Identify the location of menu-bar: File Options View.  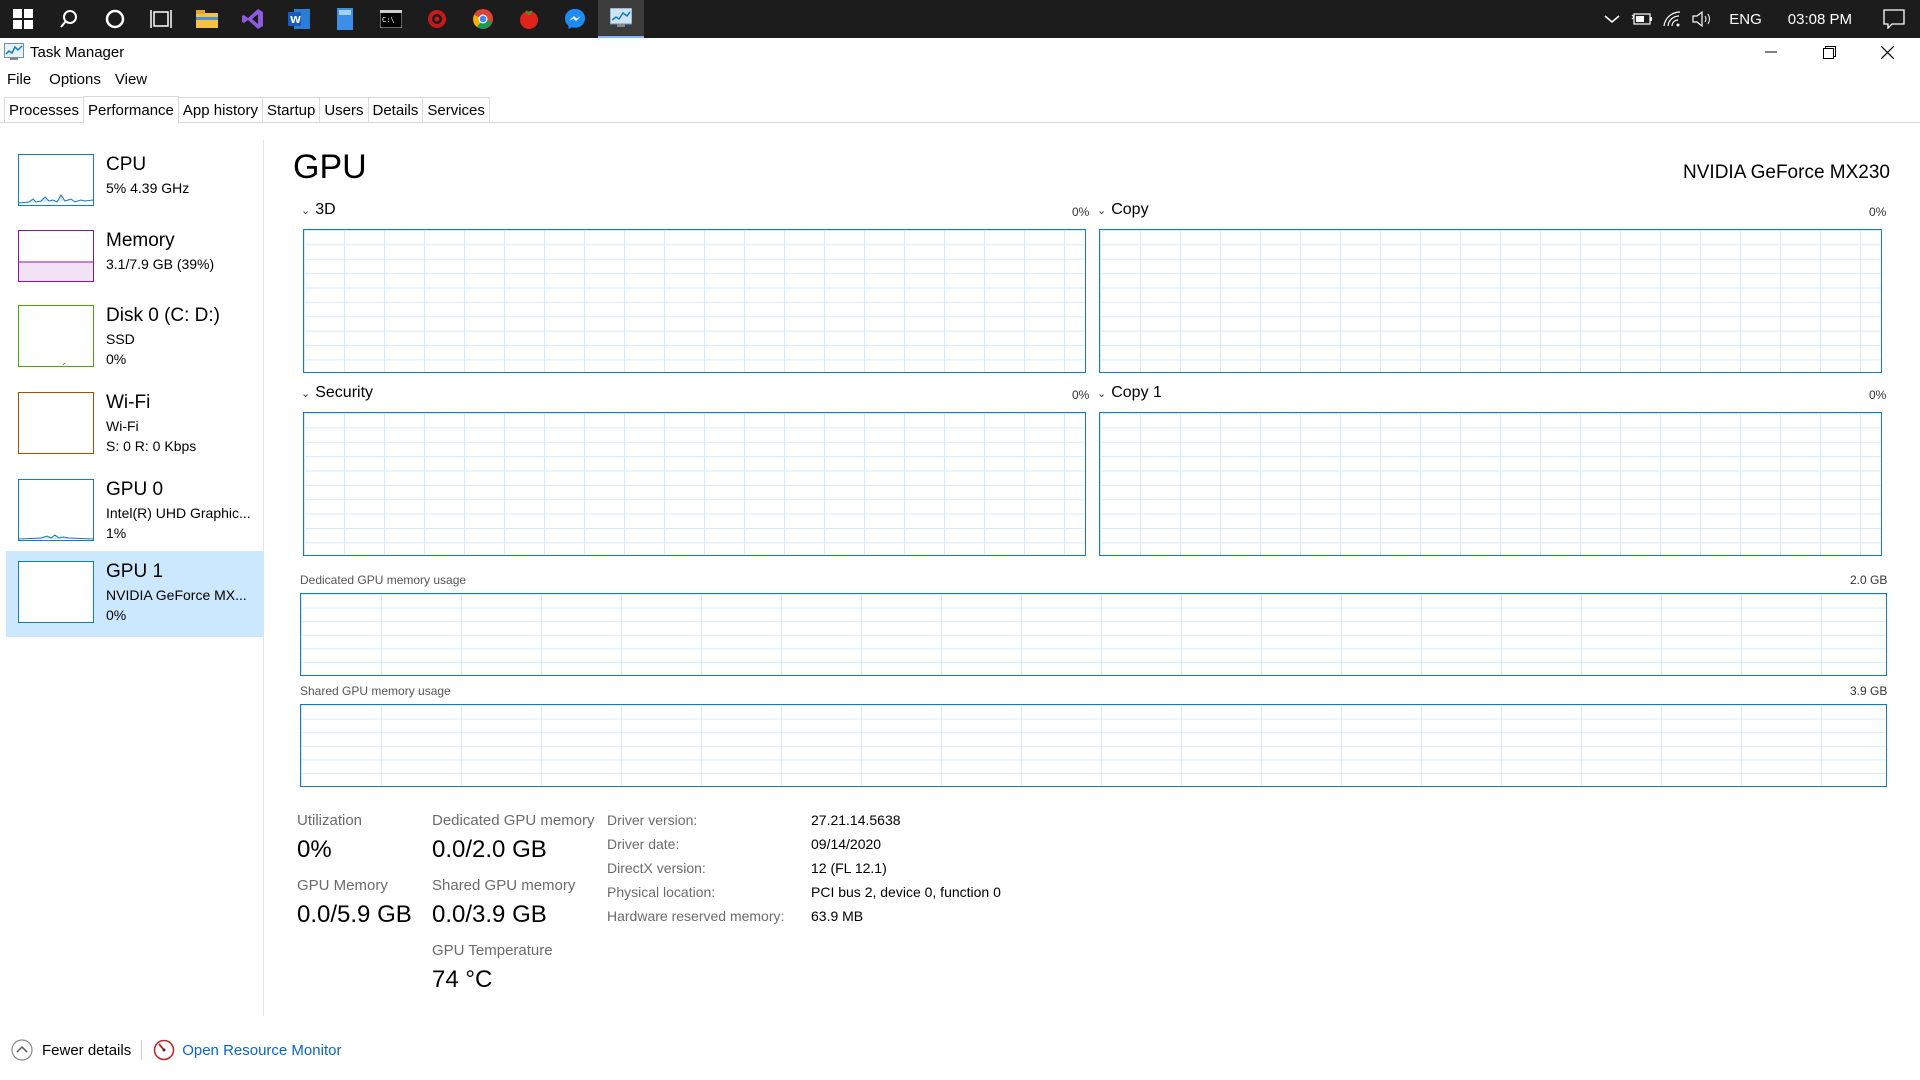
(77, 79).